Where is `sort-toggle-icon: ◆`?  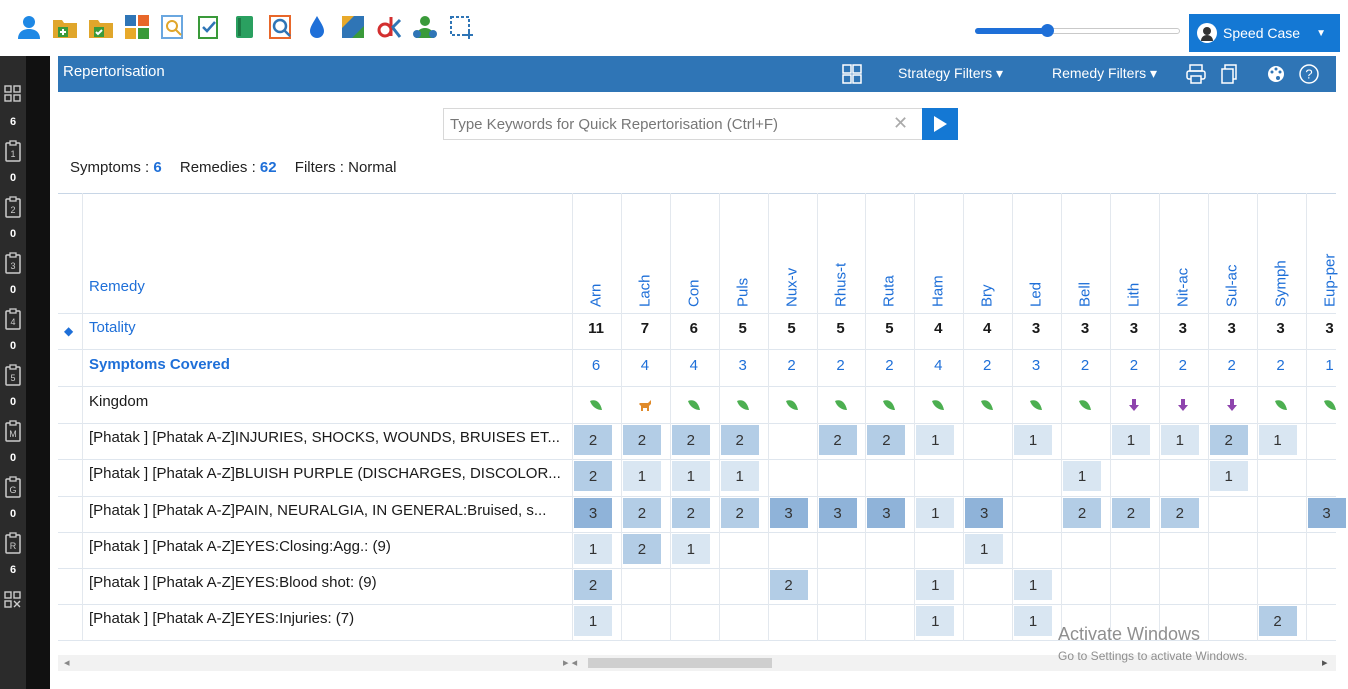
sort-toggle-icon: ◆ is located at coordinates (68, 331).